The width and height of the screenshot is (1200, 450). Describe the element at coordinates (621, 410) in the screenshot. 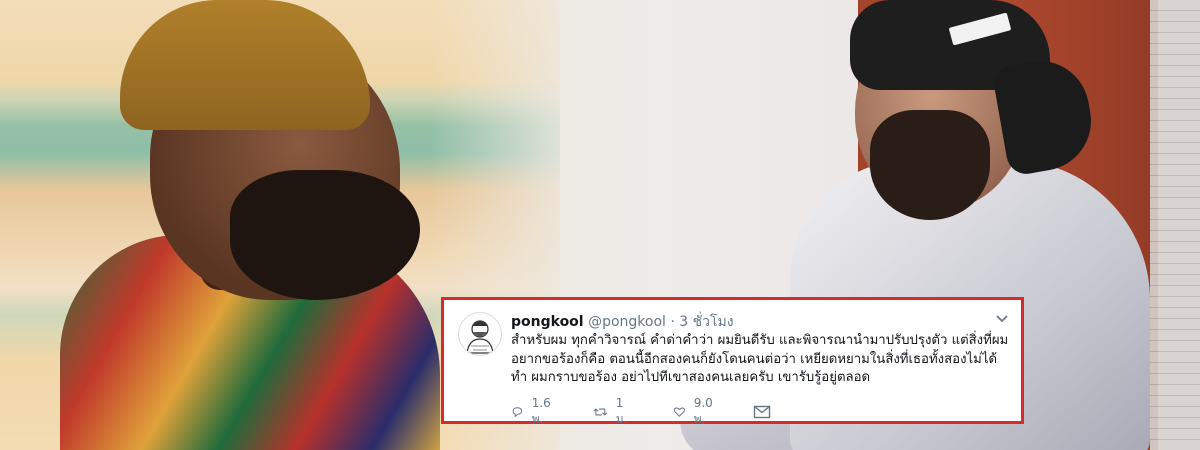

I see `retweet-count: 1 ม.` at that location.